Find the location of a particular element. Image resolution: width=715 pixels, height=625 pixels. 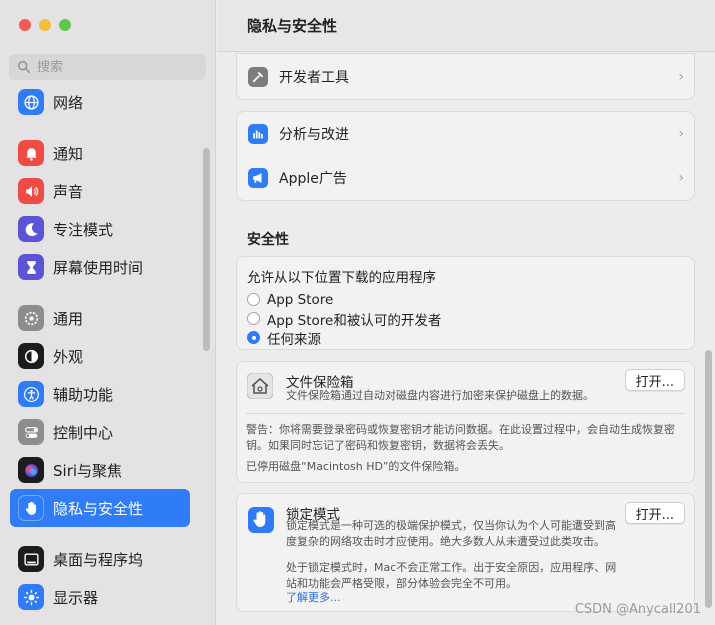

sidebar-item-accessibility: 辅助功能 is located at coordinates (100, 394).